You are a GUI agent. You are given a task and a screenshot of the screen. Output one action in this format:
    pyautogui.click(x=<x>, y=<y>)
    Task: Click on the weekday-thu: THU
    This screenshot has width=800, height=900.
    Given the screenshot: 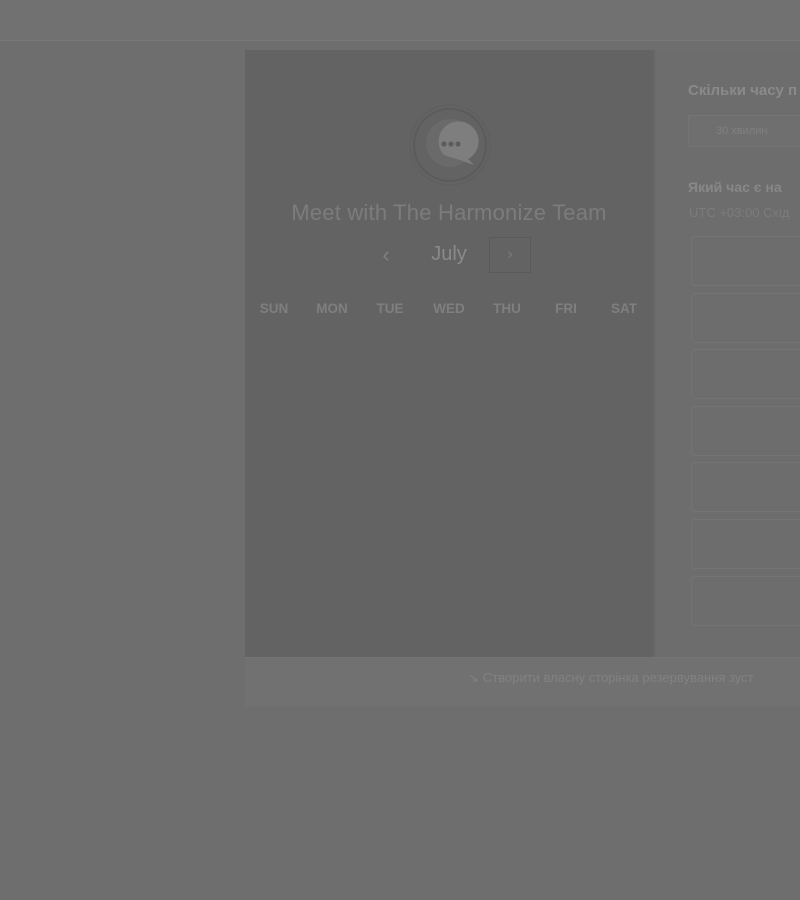 What is the action you would take?
    pyautogui.click(x=507, y=308)
    